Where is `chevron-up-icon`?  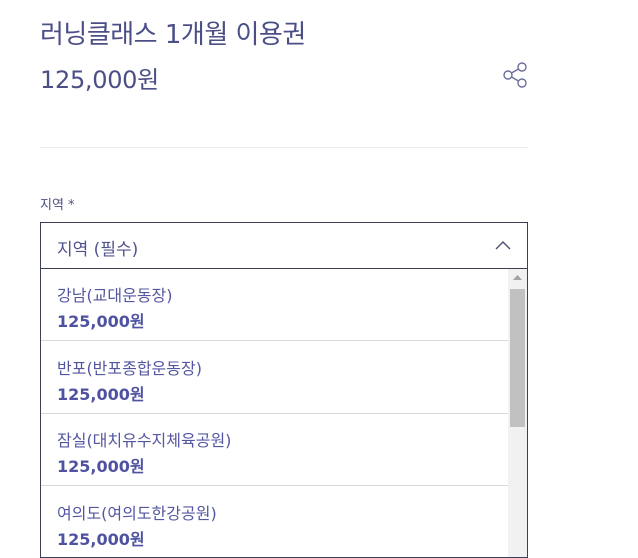
chevron-up-icon is located at coordinates (503, 245).